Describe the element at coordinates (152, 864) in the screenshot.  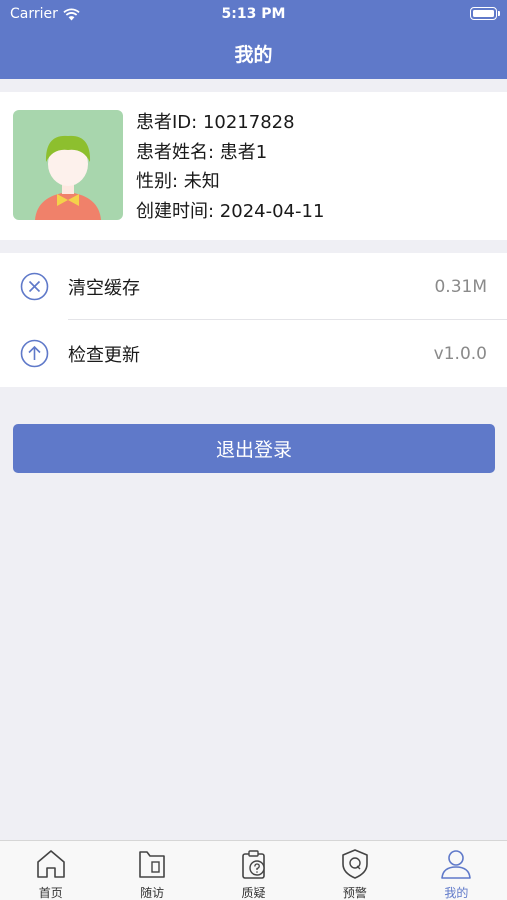
I see `follow-up-icon` at that location.